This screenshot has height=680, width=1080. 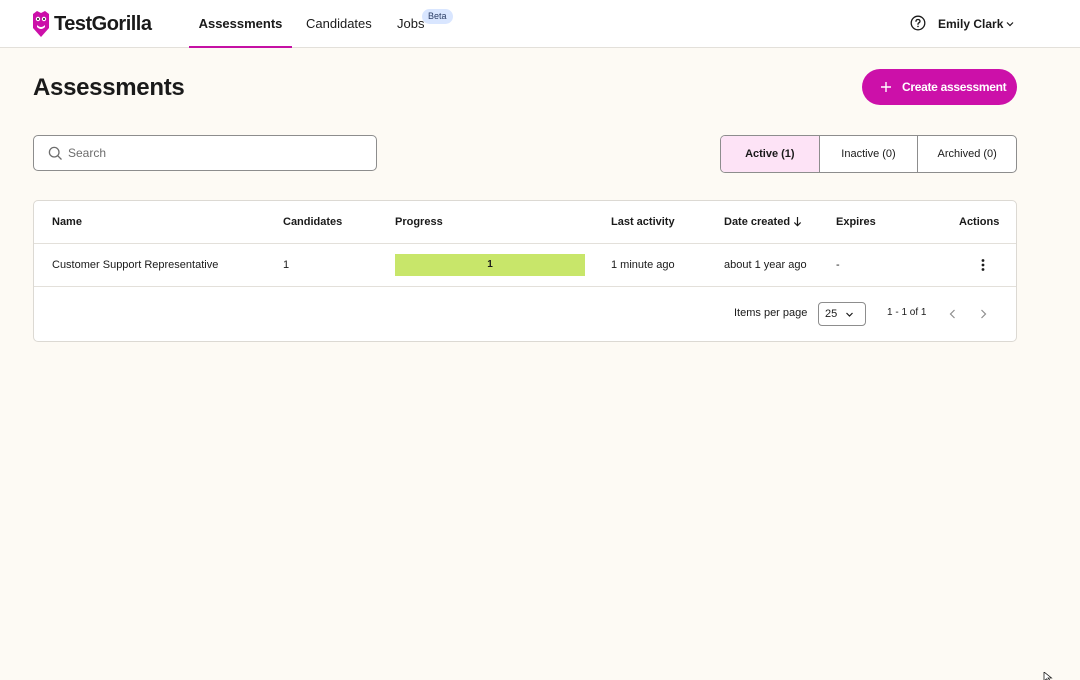 What do you see at coordinates (757, 222) in the screenshot?
I see `date-created-label: Date created` at bounding box center [757, 222].